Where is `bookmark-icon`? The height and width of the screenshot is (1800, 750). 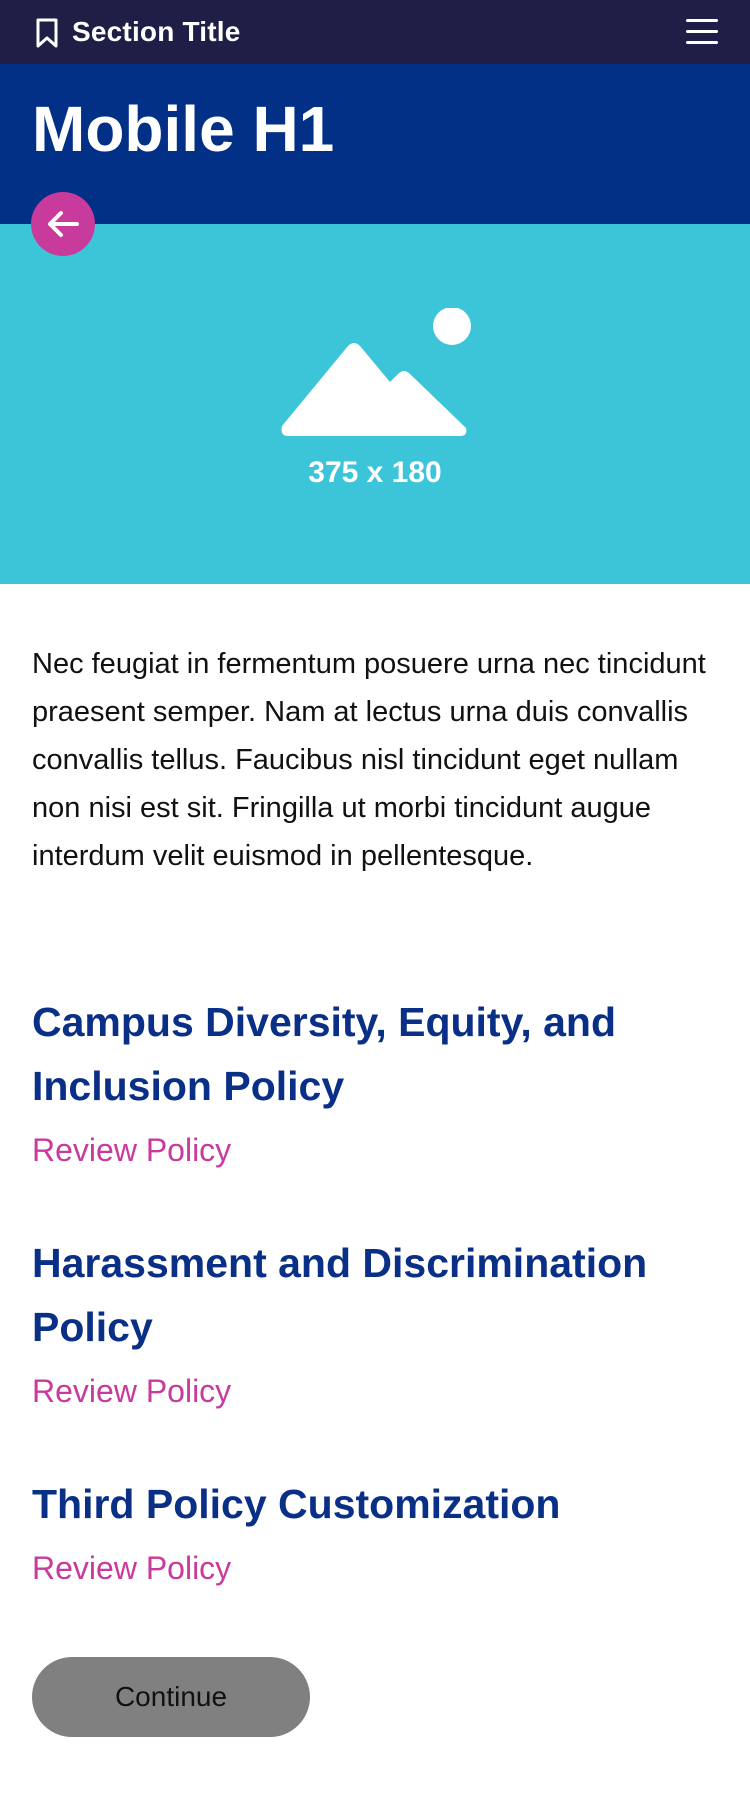
bookmark-icon is located at coordinates (47, 33).